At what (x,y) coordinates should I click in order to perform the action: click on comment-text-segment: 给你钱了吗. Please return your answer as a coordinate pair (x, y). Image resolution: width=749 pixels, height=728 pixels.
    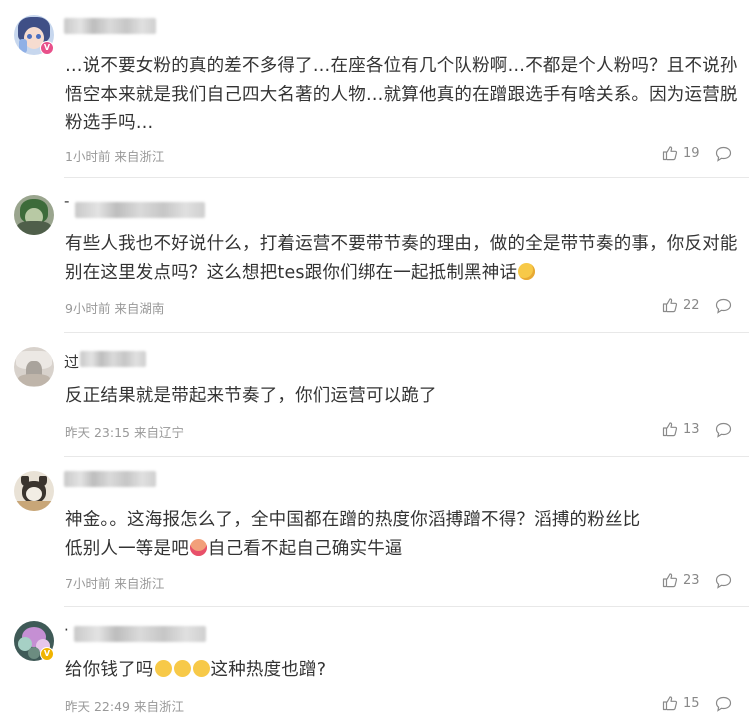
    Looking at the image, I should click on (109, 670).